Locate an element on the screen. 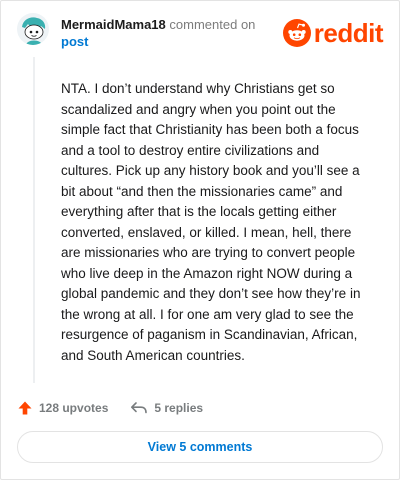  replies-count: 5 replies is located at coordinates (179, 408).